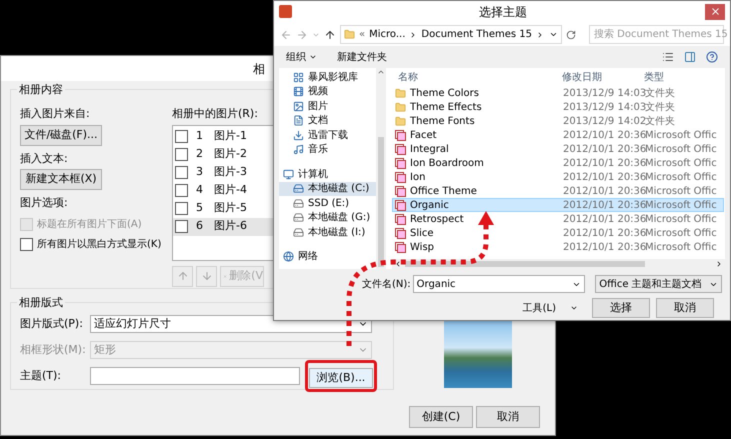 This screenshot has width=731, height=439. I want to click on cancel-button: 取消, so click(685, 308).